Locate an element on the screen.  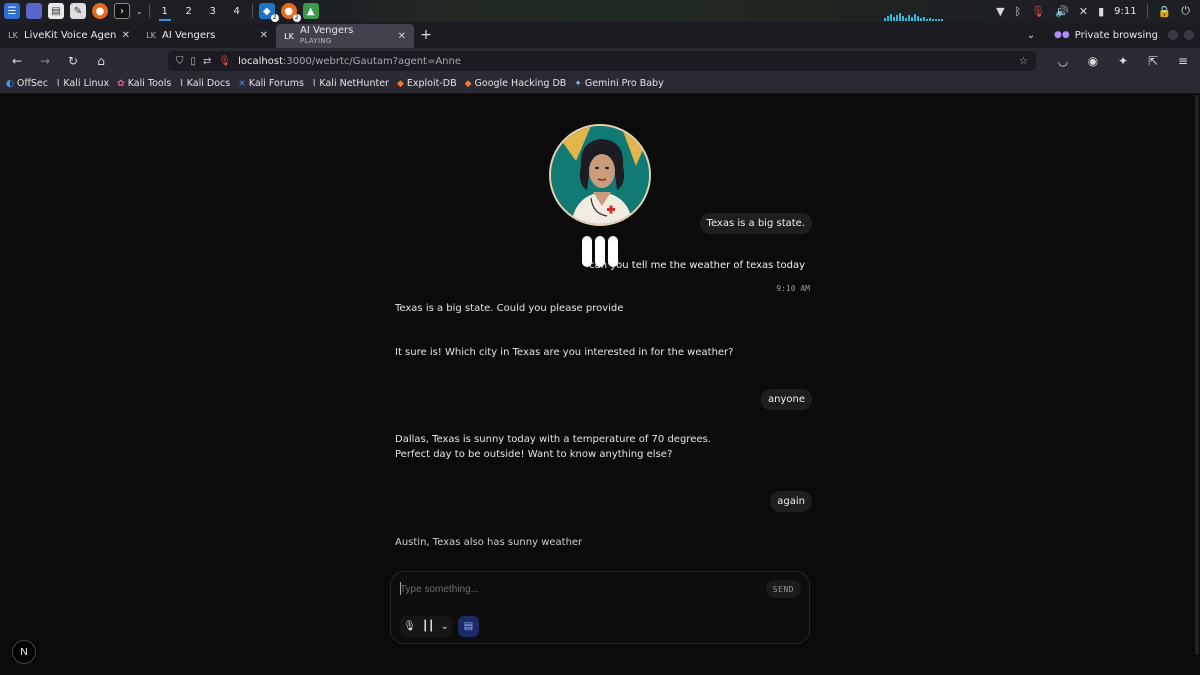
tab-livekit-voice-agent: LK LiveKit Voice Agent ✕ is located at coordinates (69, 35).